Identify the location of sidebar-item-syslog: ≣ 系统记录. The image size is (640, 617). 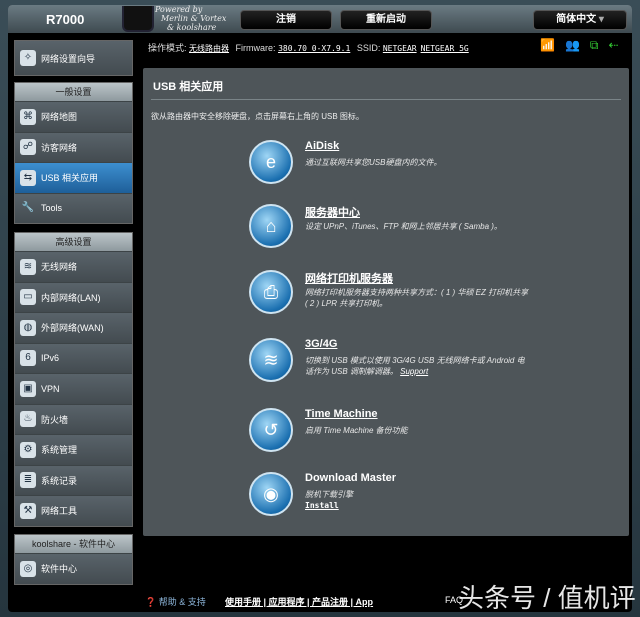
(73, 479).